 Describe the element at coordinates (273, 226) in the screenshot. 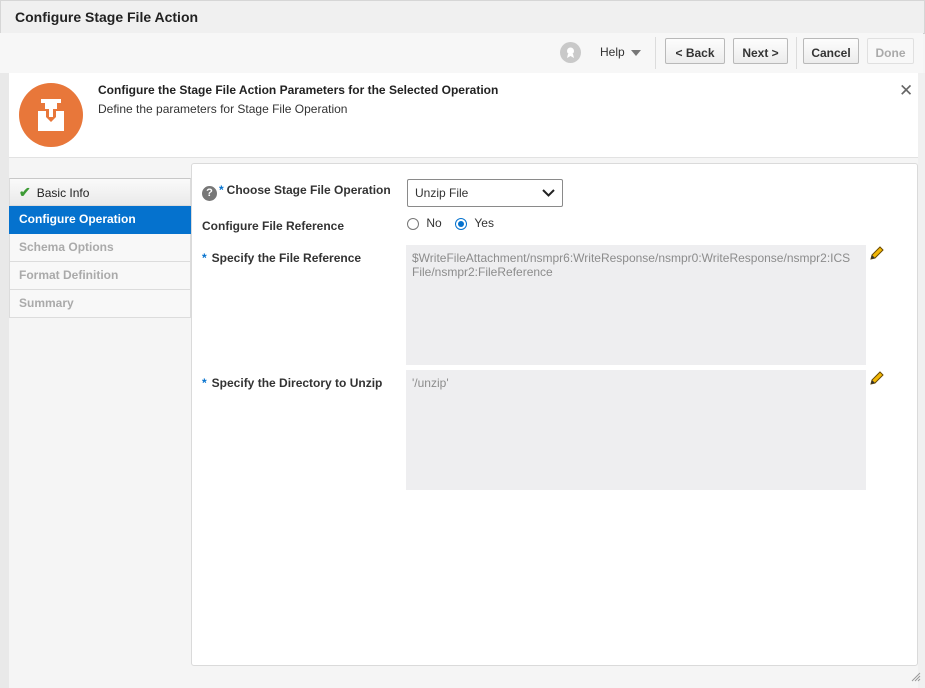

I see `file-ref-config-label: Configure File Reference` at that location.